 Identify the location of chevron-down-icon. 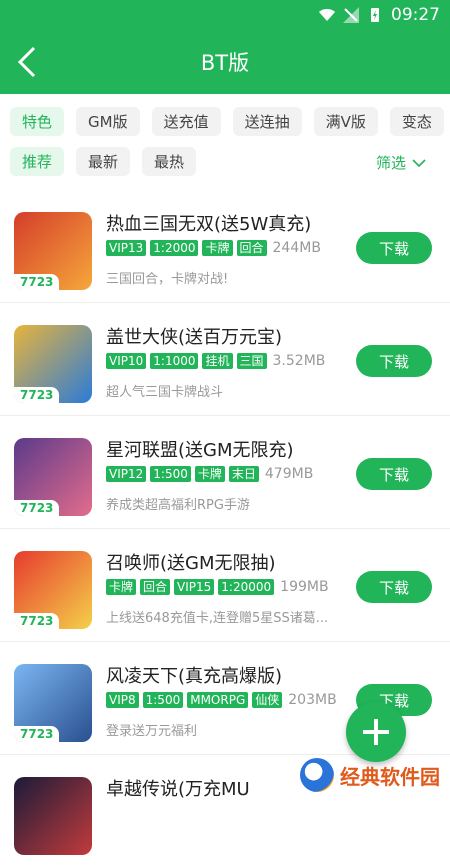
(419, 162).